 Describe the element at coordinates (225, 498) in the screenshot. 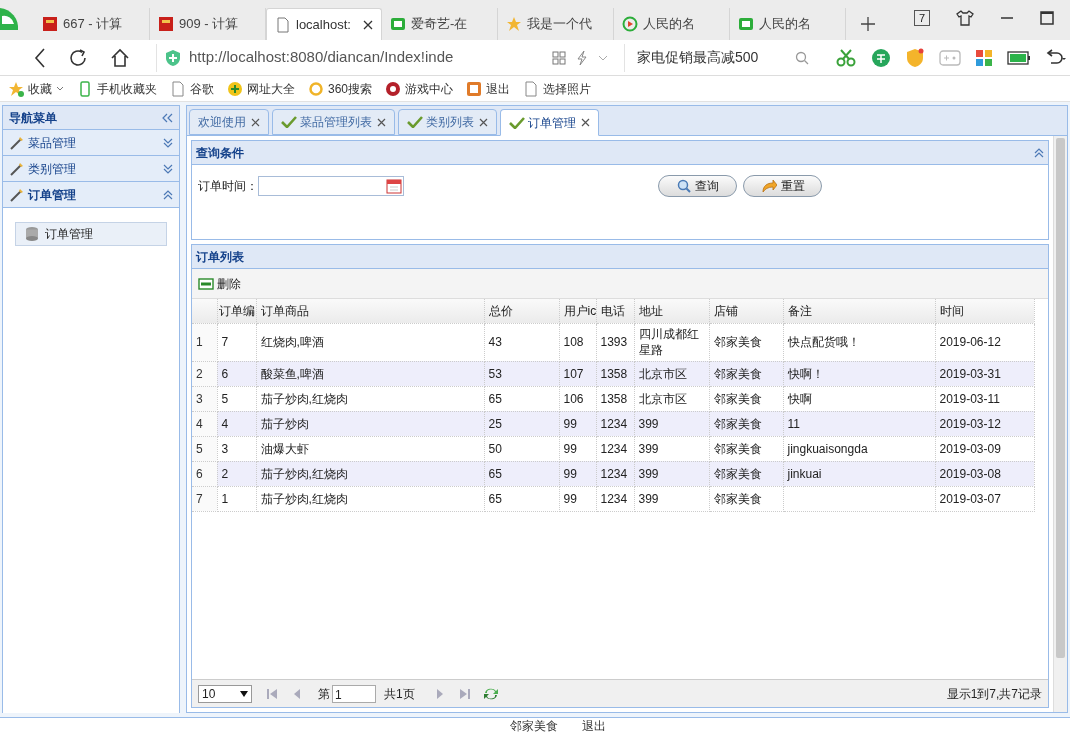

I see `table-cell: 1` at that location.